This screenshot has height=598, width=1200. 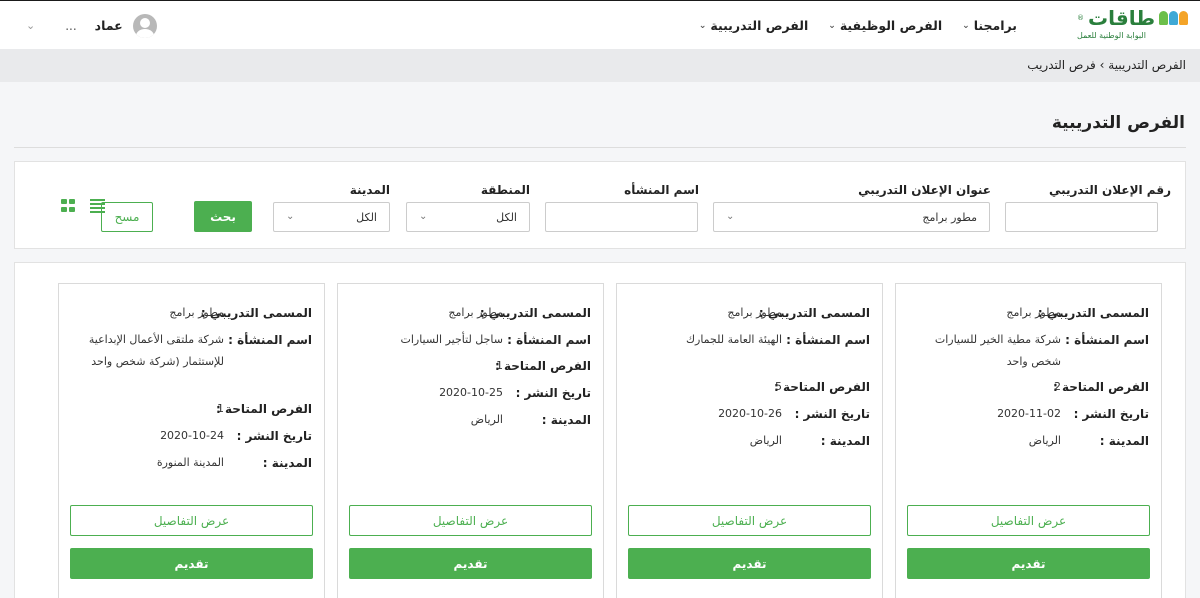 I want to click on nav-label: الفرص التدريبية, so click(x=759, y=25).